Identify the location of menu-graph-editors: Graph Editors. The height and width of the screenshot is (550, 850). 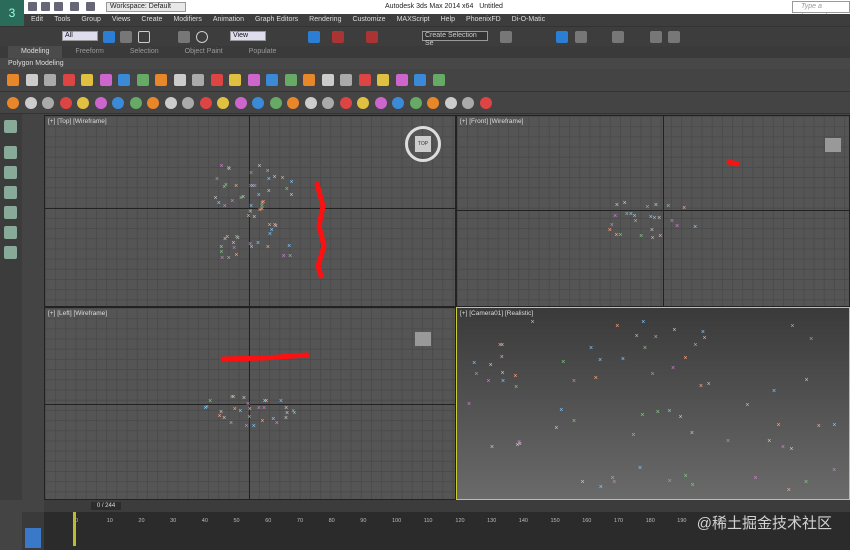
(276, 20).